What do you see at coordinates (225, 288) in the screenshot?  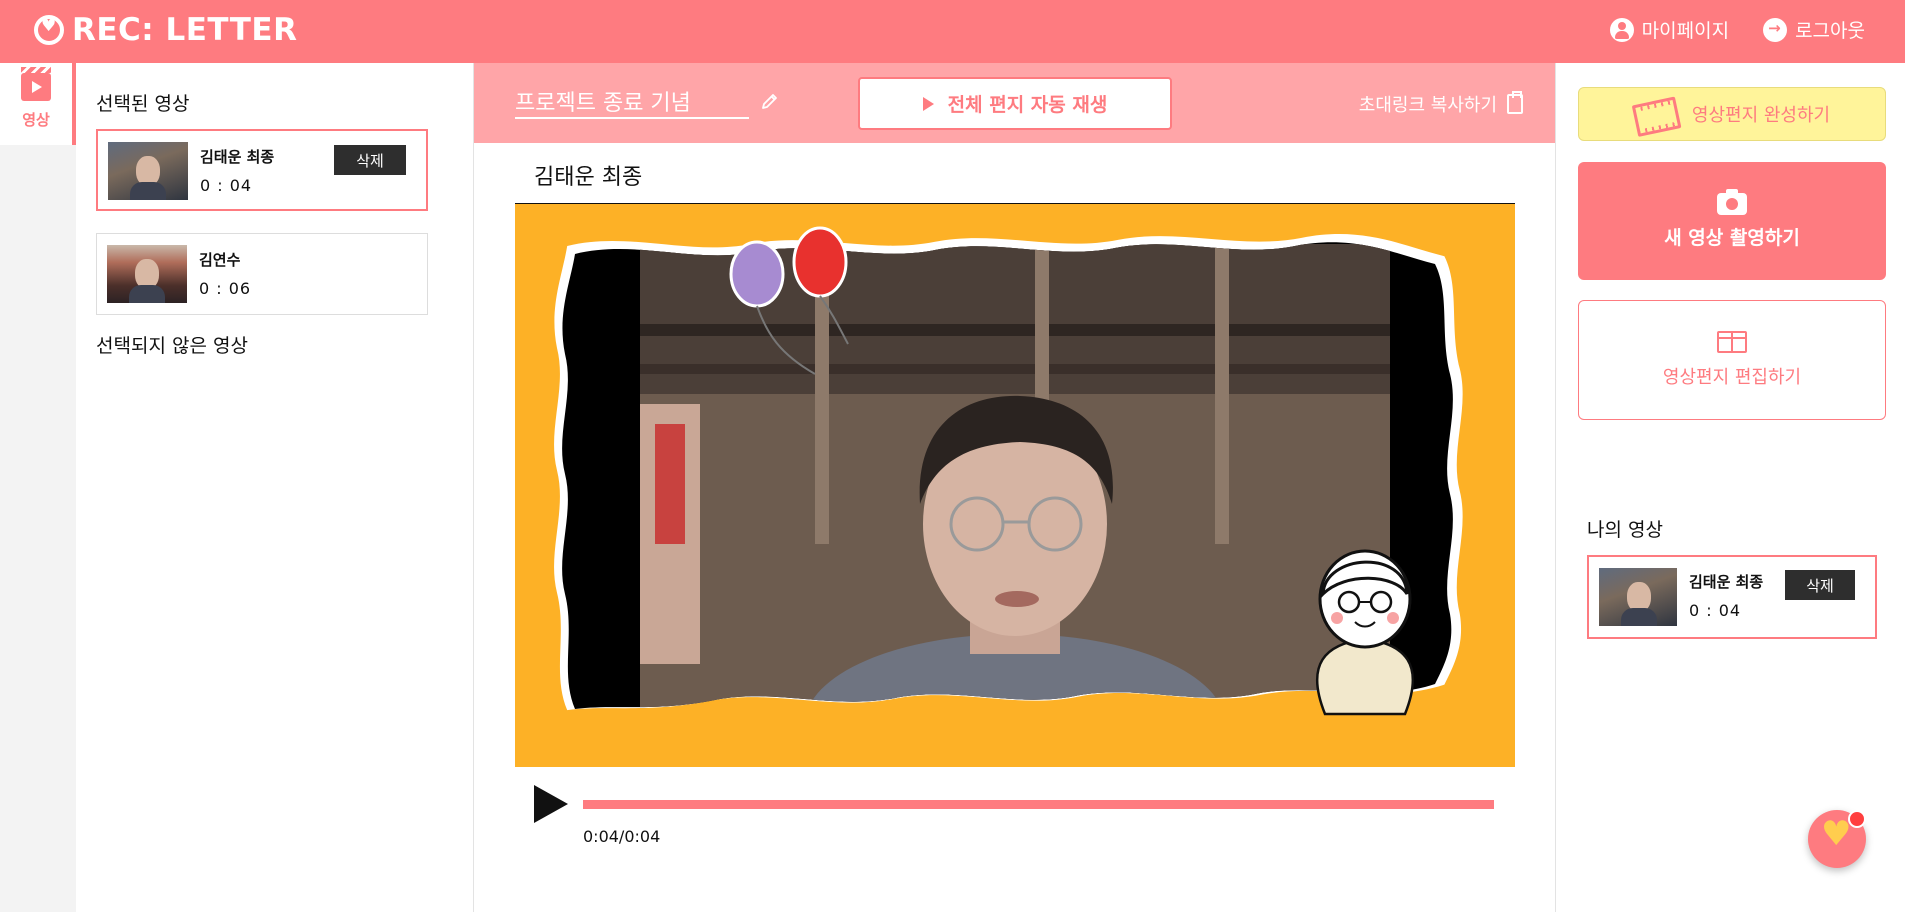 I see `clip-duration: 0 : 06` at bounding box center [225, 288].